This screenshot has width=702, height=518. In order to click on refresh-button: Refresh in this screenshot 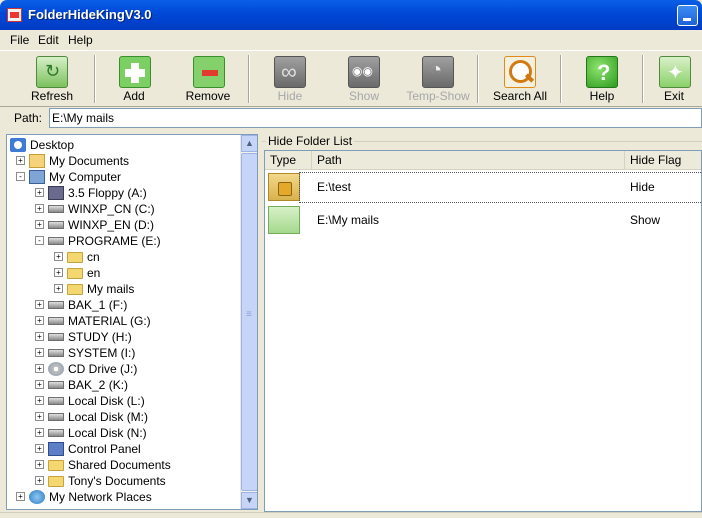, I will do `click(52, 79)`.